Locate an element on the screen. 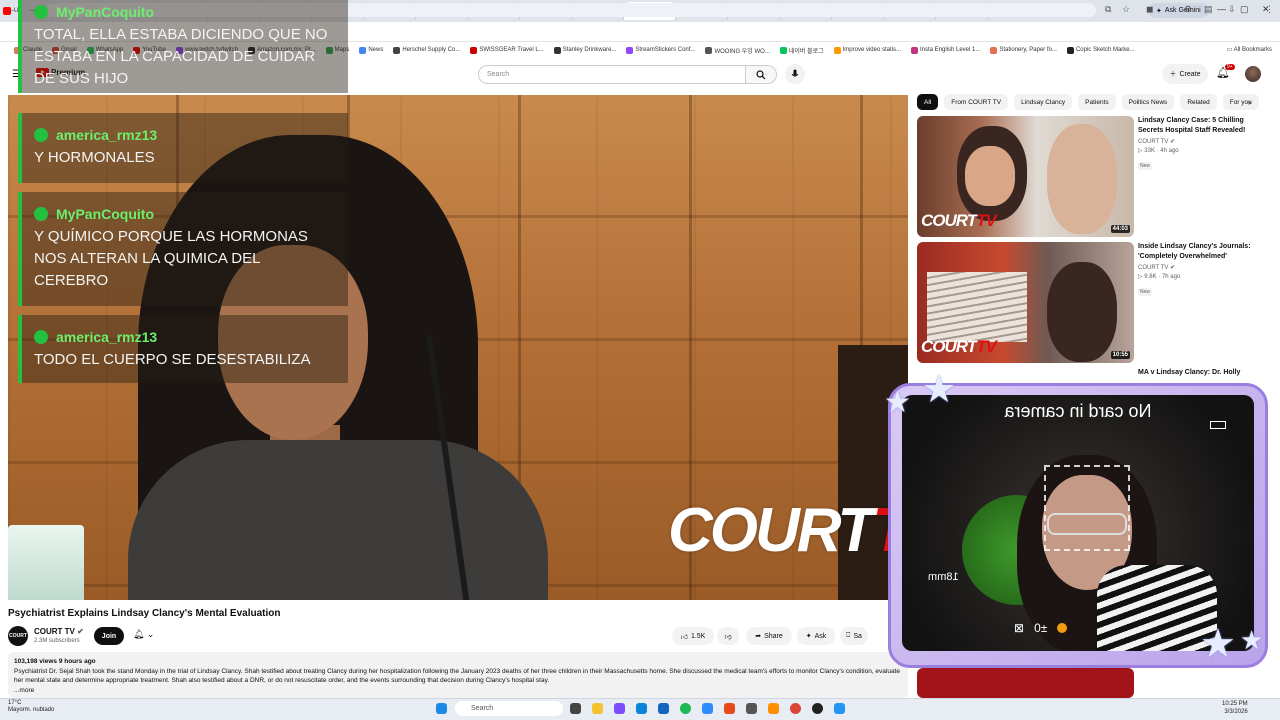  dislike-button: 👎︎ is located at coordinates (728, 636).